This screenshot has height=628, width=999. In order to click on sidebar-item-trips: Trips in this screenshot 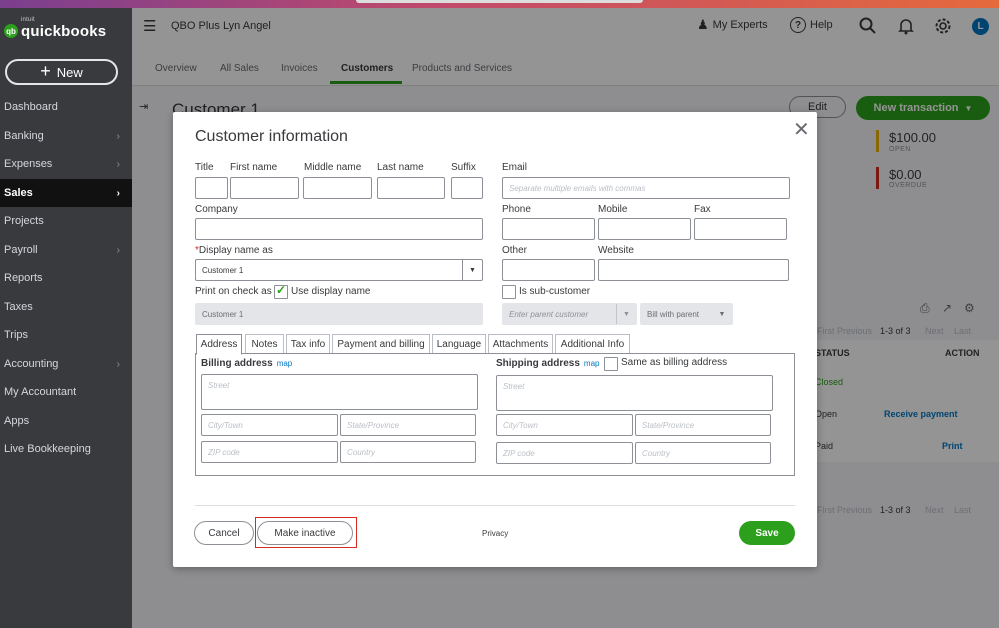, I will do `click(66, 335)`.